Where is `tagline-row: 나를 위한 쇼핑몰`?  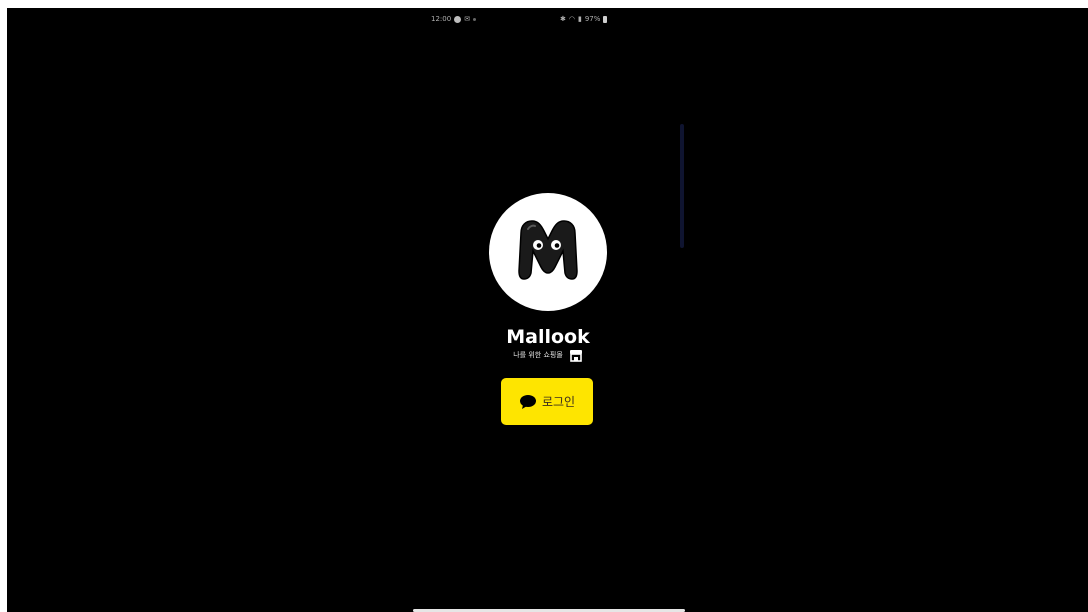 tagline-row: 나를 위한 쇼핑몰 is located at coordinates (548, 355).